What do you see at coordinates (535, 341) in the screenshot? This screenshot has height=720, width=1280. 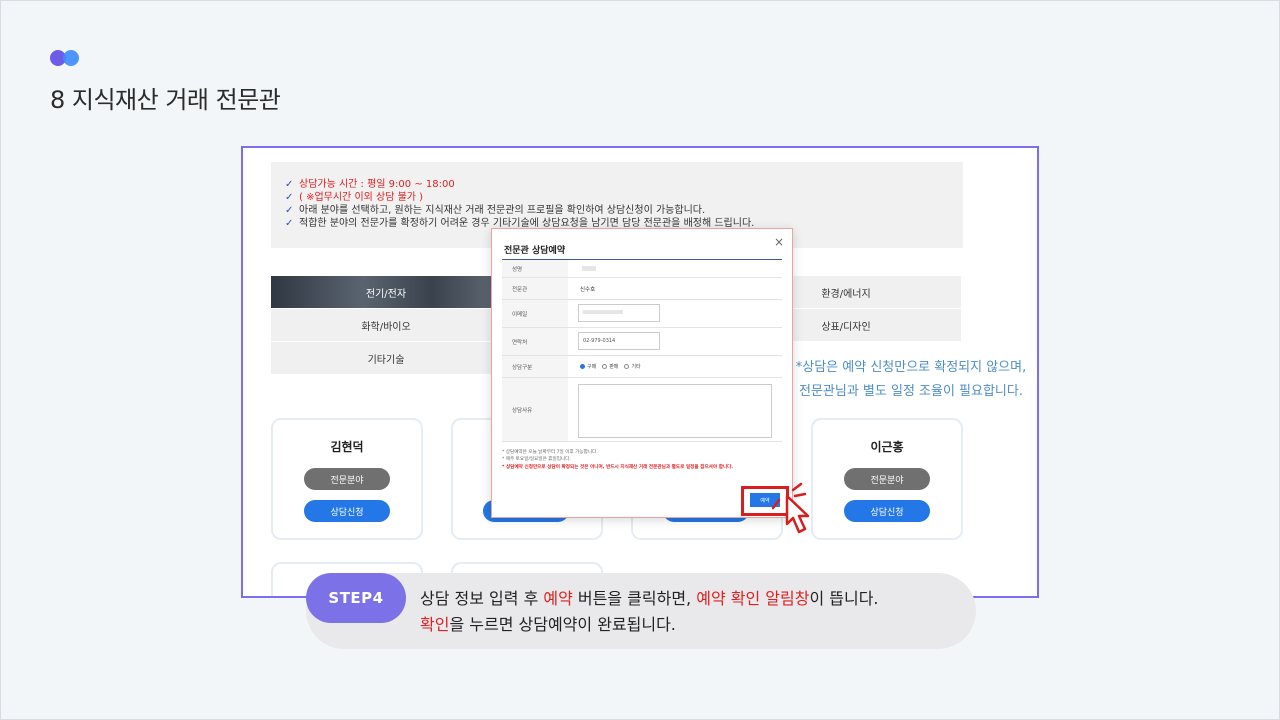 I see `label-phone: 연락처` at bounding box center [535, 341].